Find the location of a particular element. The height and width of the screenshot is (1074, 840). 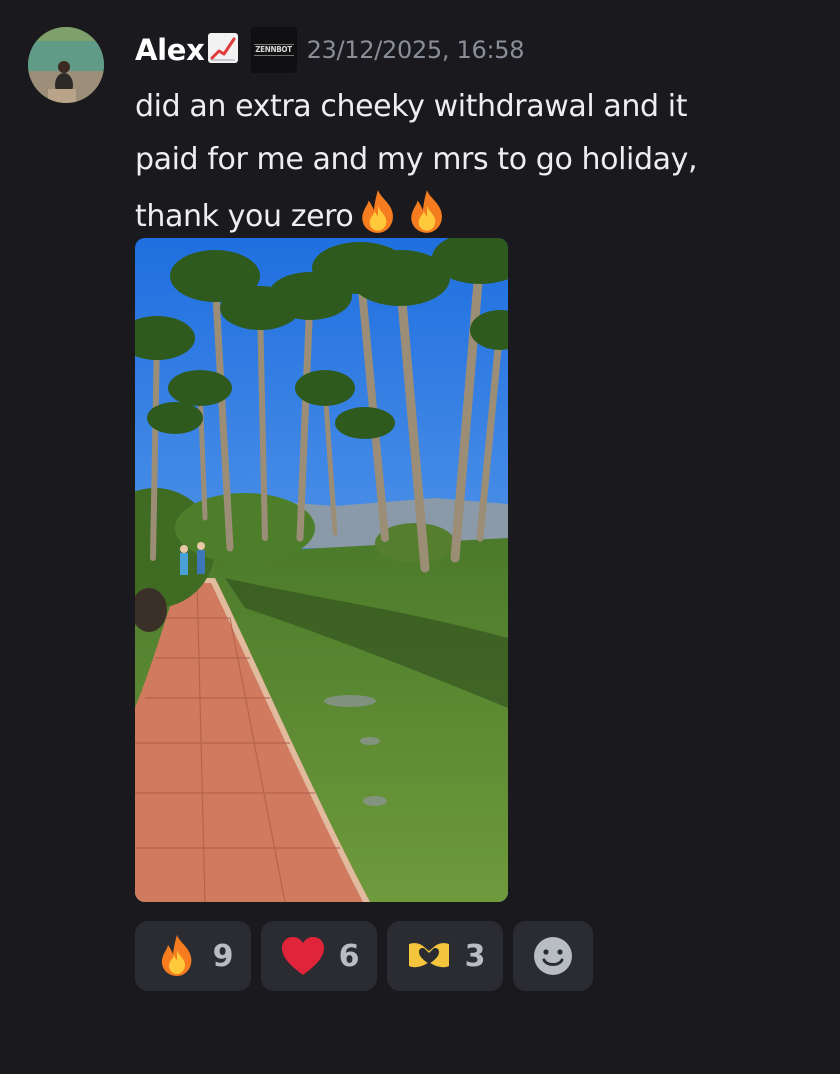

reaction-fire: 9 is located at coordinates (193, 956).